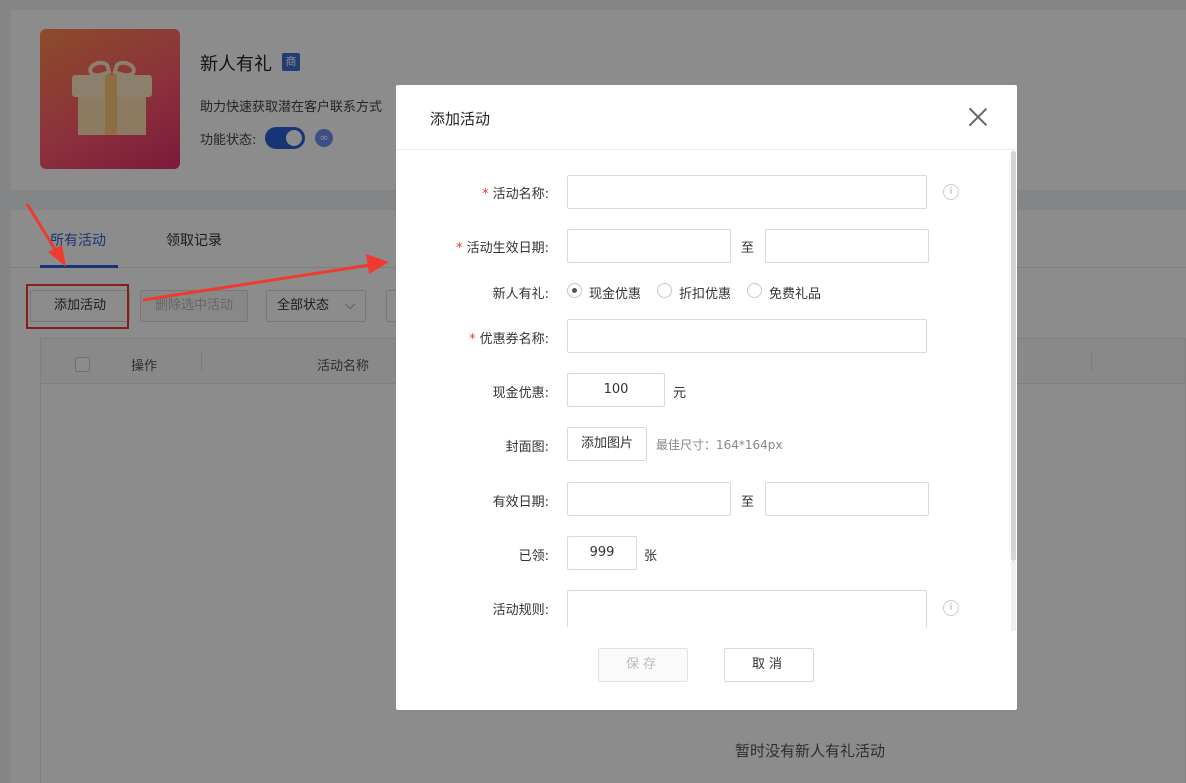  What do you see at coordinates (754, 290) in the screenshot?
I see `radio-free-gift` at bounding box center [754, 290].